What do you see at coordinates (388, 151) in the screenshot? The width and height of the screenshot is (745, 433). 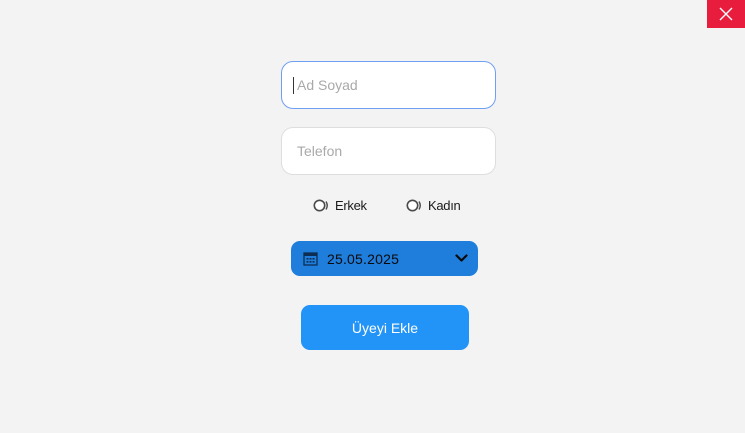 I see `phone-input: Telefon` at bounding box center [388, 151].